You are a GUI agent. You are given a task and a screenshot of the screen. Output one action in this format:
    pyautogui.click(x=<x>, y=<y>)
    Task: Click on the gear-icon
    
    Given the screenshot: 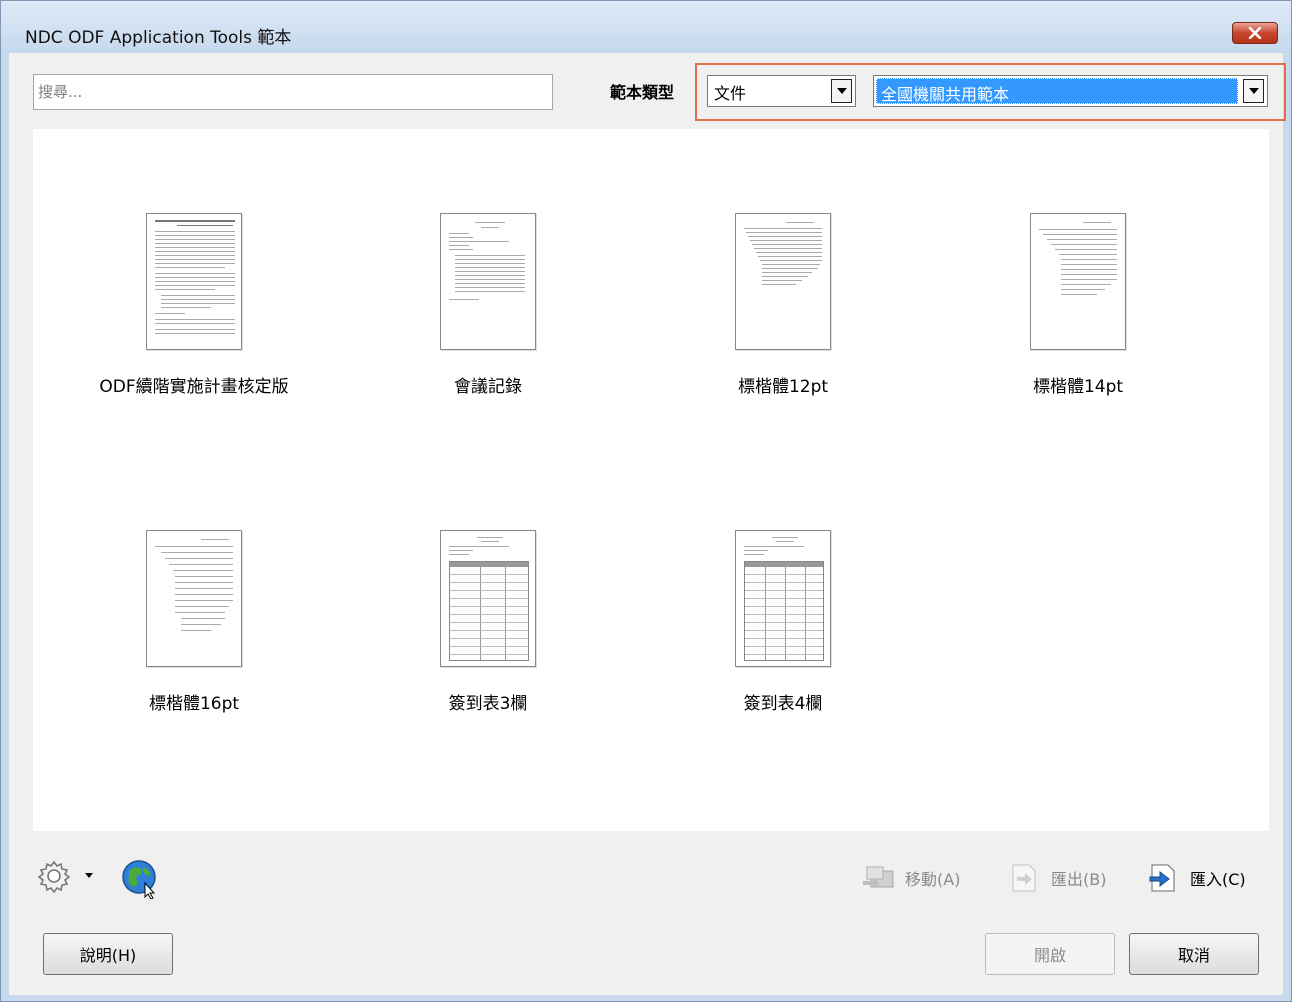 What is the action you would take?
    pyautogui.click(x=54, y=876)
    